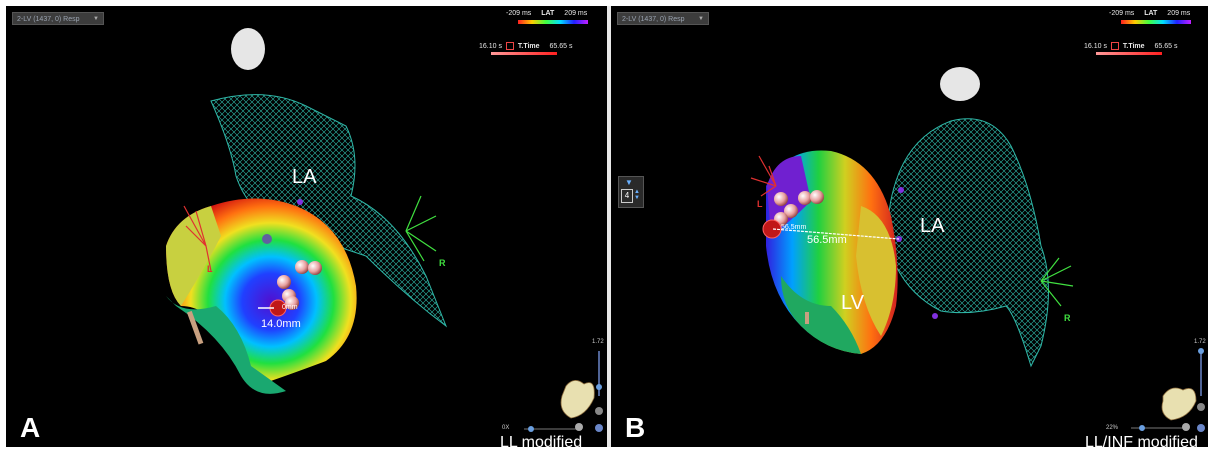 This screenshot has width=1213, height=453. I want to click on view-caption: LL modified, so click(541, 440).